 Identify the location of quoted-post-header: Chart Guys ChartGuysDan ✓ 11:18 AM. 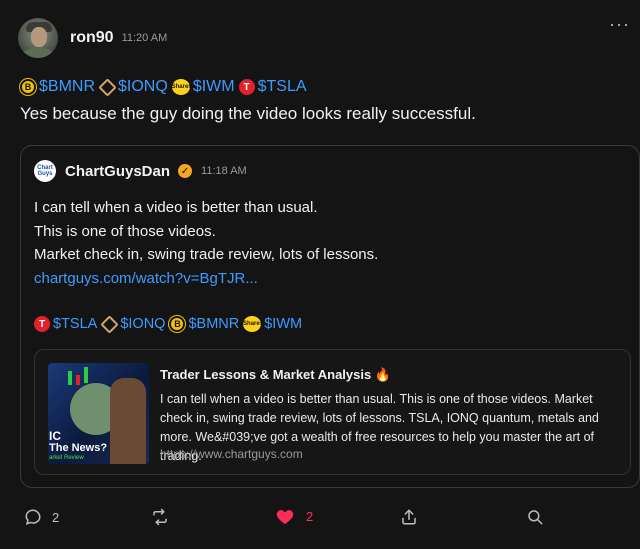
(140, 171).